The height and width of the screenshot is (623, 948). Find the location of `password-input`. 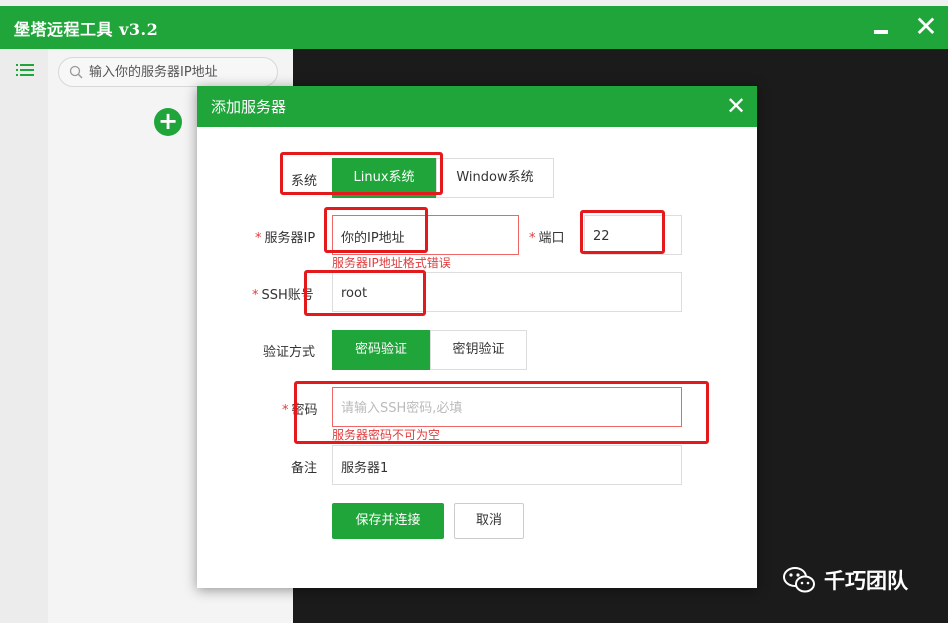

password-input is located at coordinates (498, 408).